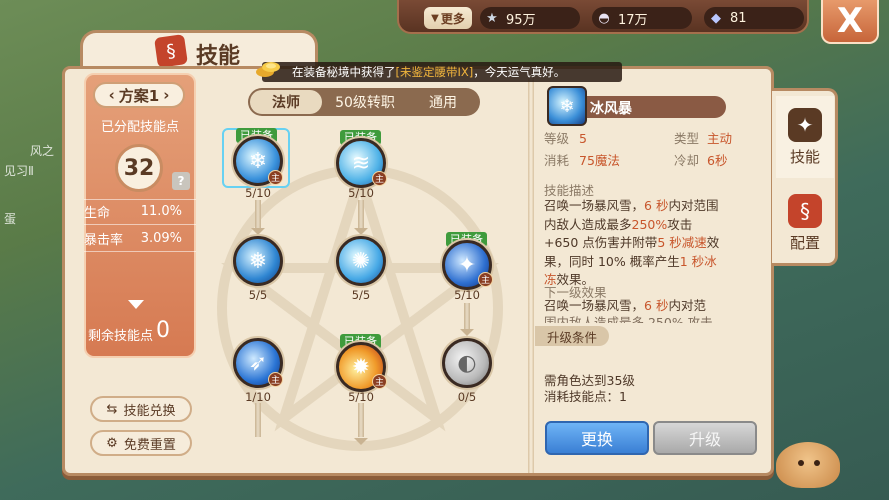  What do you see at coordinates (519, 72) in the screenshot?
I see `notice-suffix: ，今天运气真好。` at bounding box center [519, 72].